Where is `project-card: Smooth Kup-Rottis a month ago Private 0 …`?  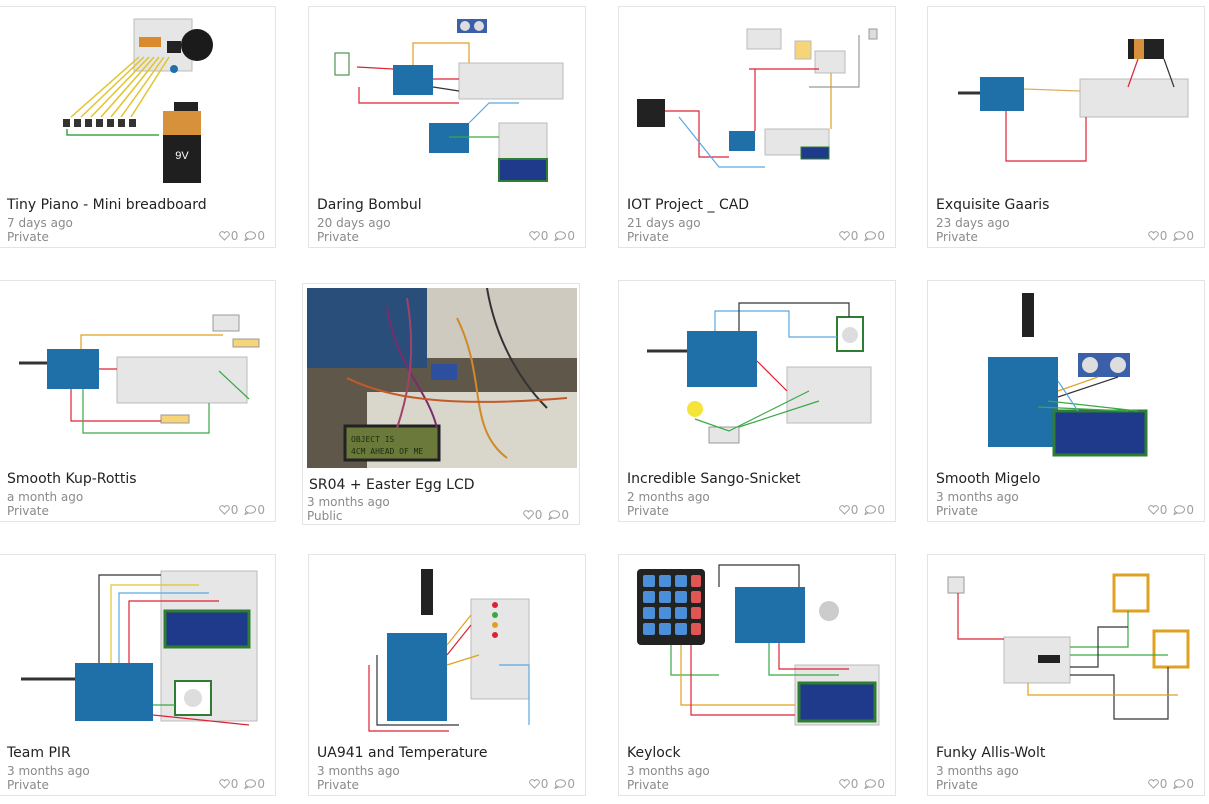 project-card: Smooth Kup-Rottis a month ago Private 0 … is located at coordinates (138, 401).